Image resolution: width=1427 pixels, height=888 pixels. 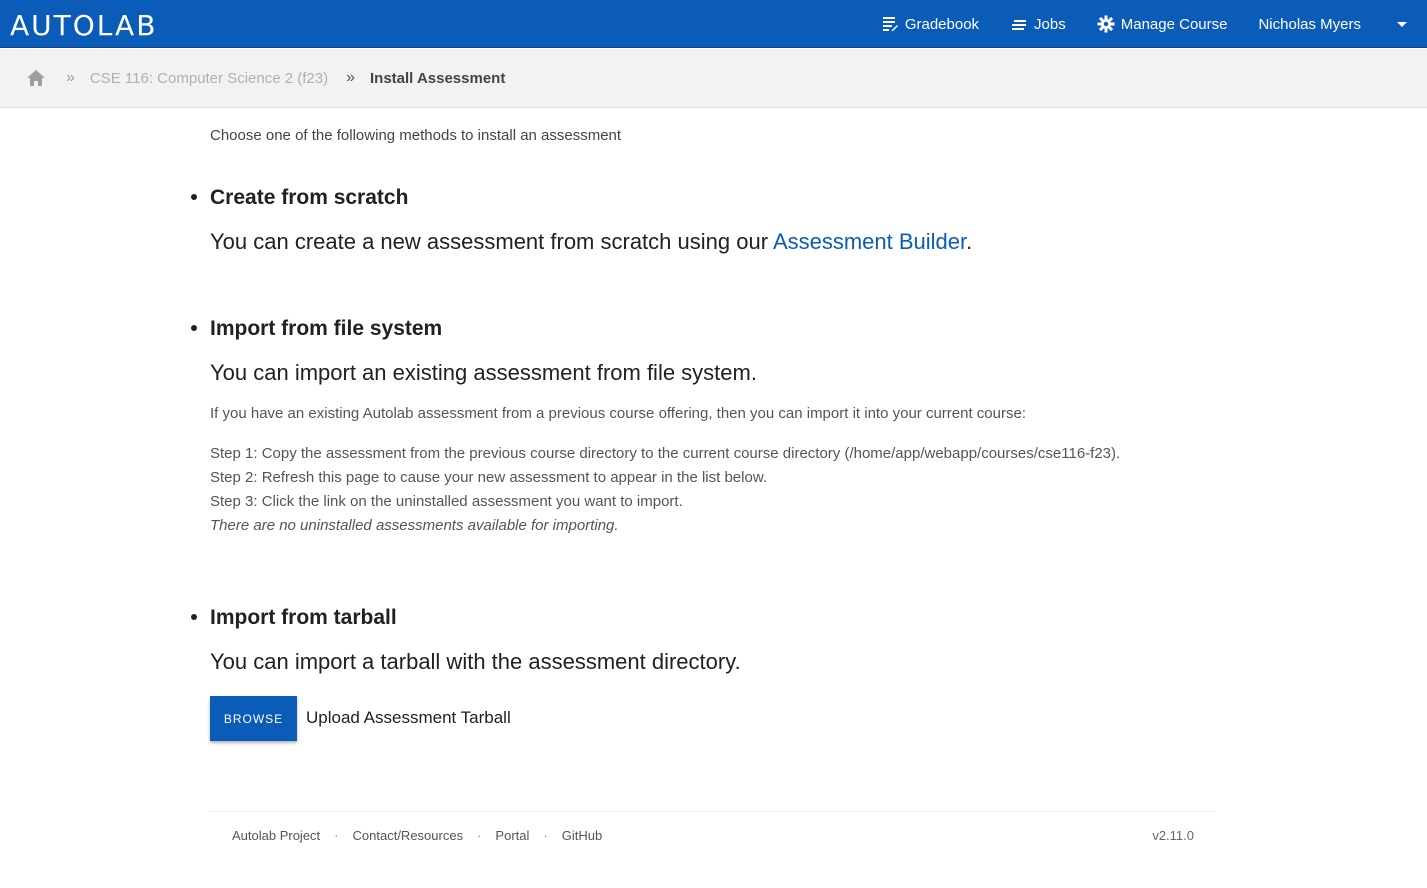 I want to click on nav-jobs: Jobs, so click(x=1038, y=24).